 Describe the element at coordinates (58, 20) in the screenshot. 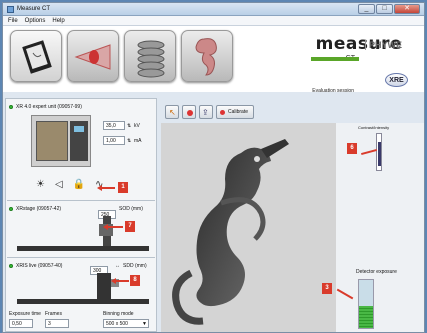

I see `menu-help: Help` at that location.